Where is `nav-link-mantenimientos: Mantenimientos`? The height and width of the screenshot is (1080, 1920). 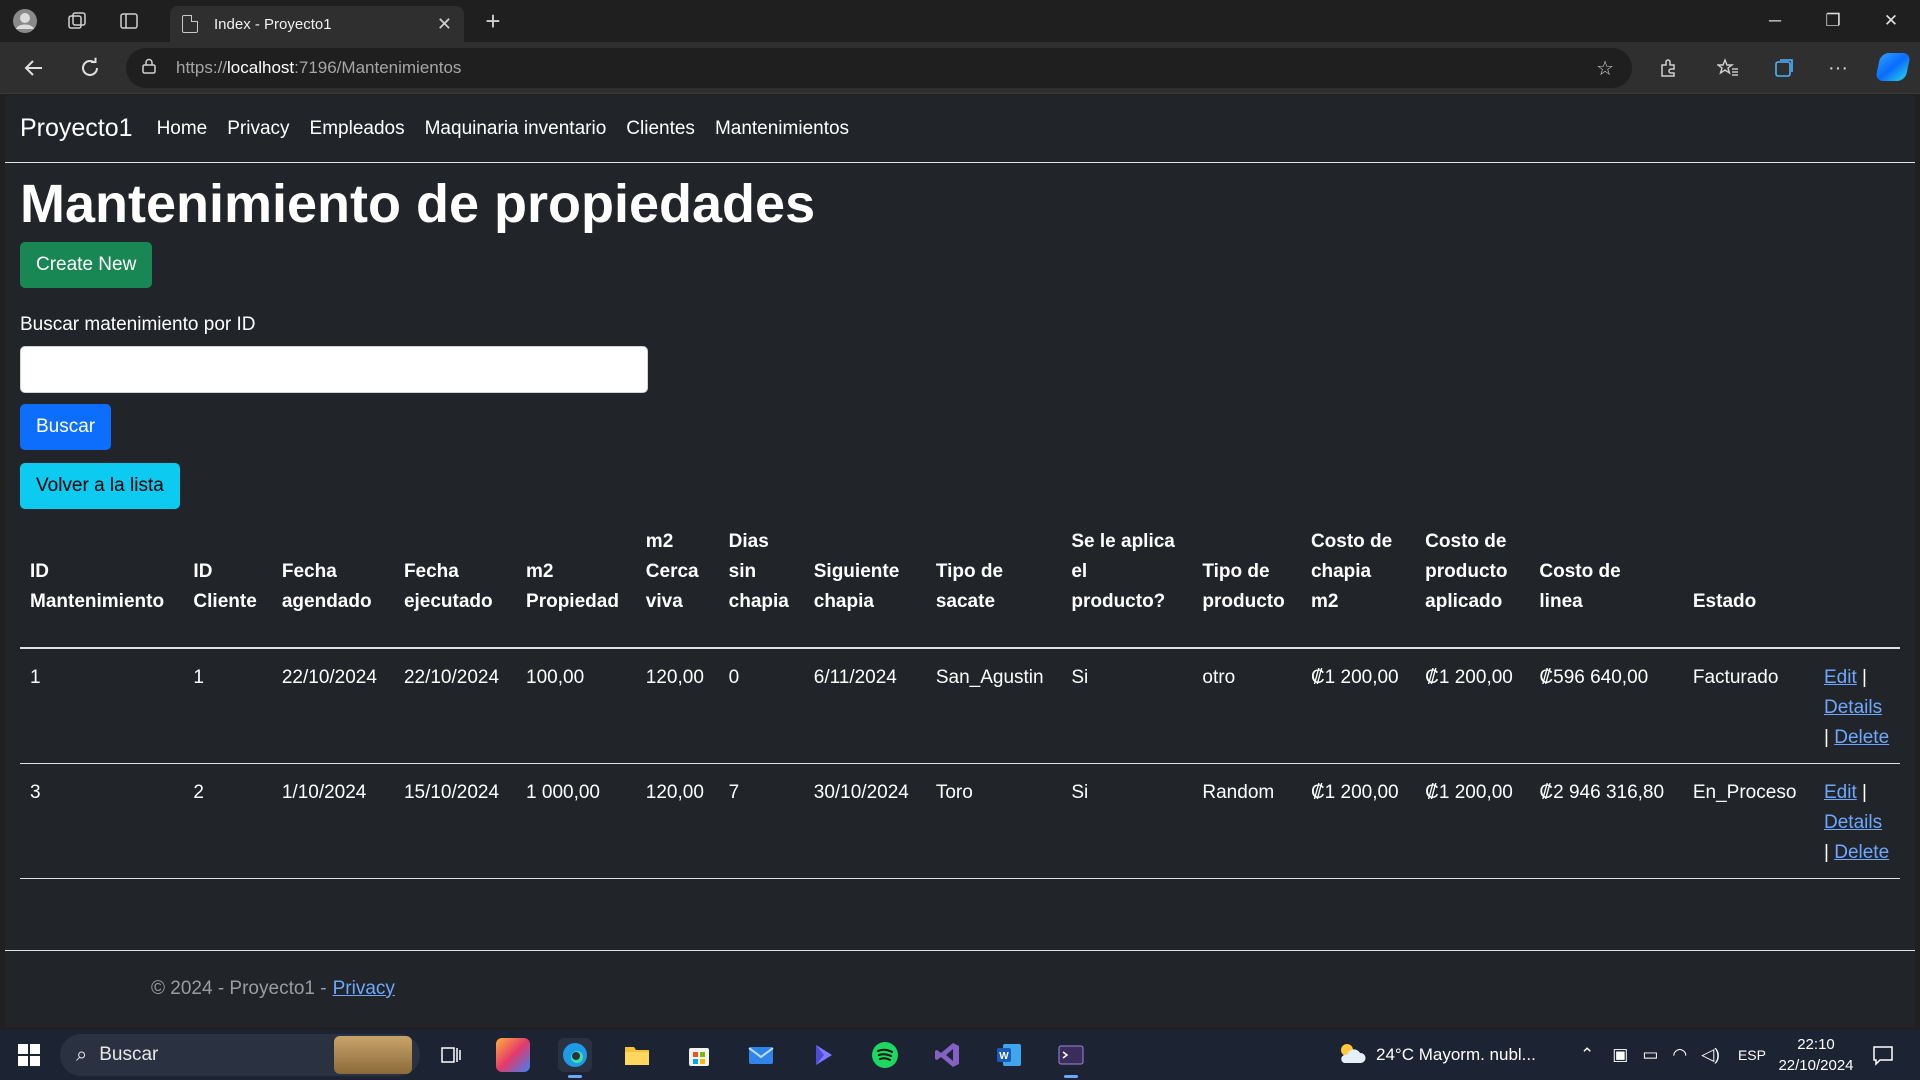 nav-link-mantenimientos: Mantenimientos is located at coordinates (782, 129).